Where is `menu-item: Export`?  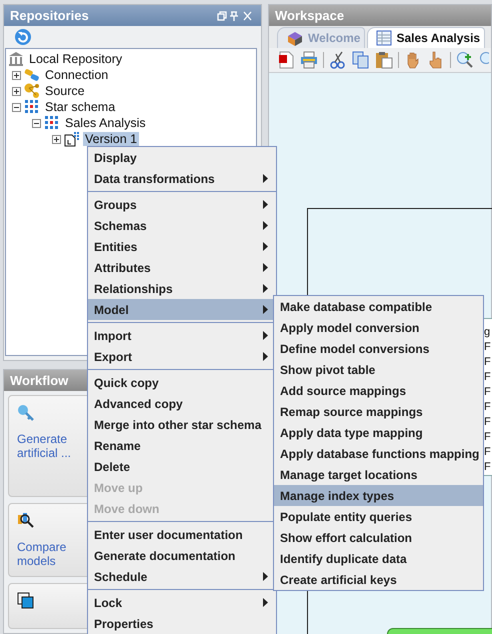 menu-item: Export is located at coordinates (182, 356).